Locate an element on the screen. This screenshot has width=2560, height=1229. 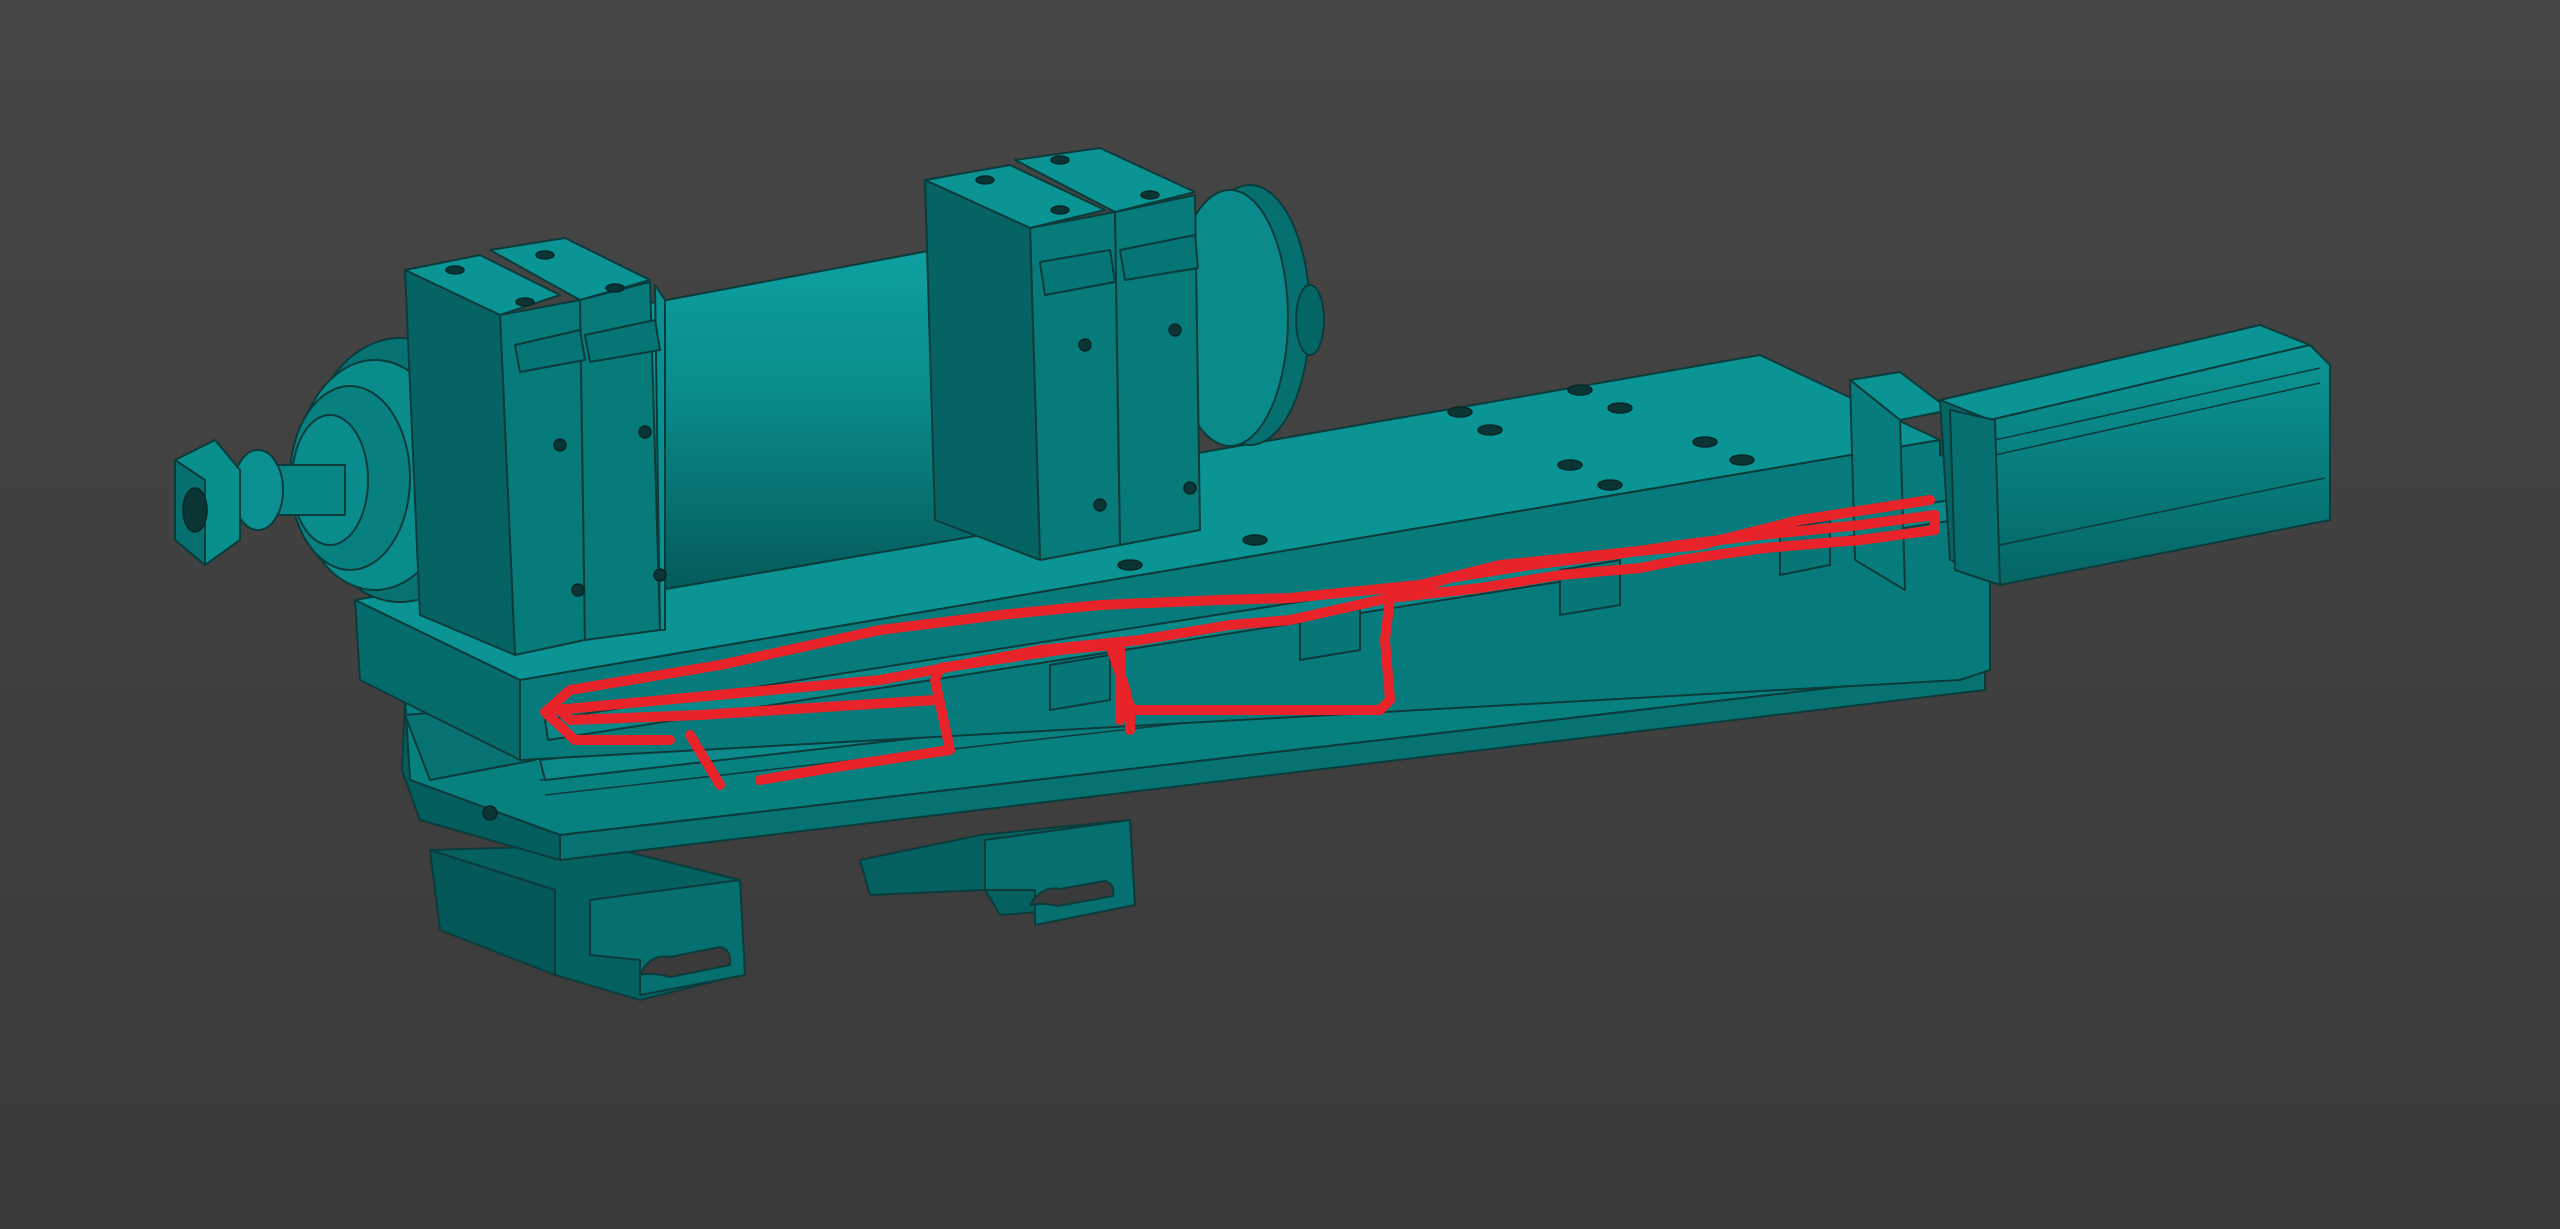
spindle-clamp-front is located at coordinates (535, 446).